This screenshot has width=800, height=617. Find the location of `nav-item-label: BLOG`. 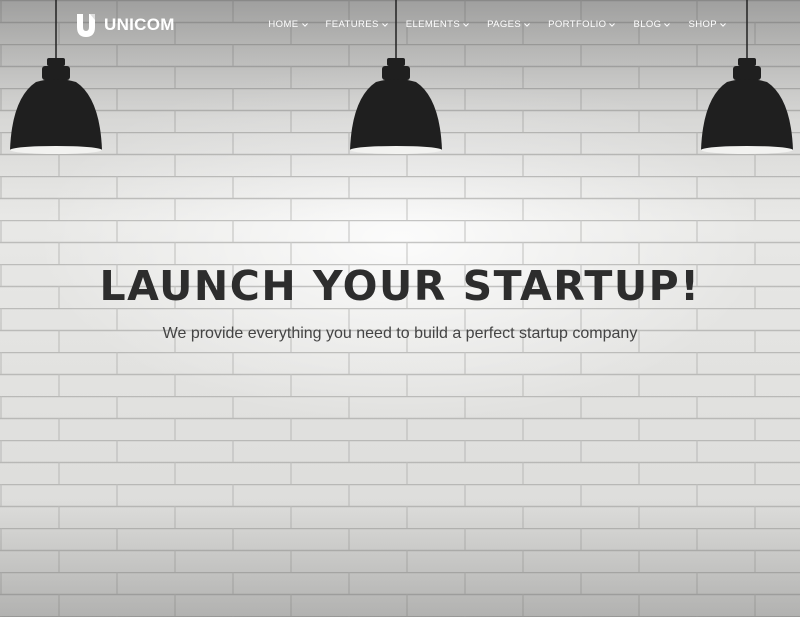

nav-item-label: BLOG is located at coordinates (647, 24).